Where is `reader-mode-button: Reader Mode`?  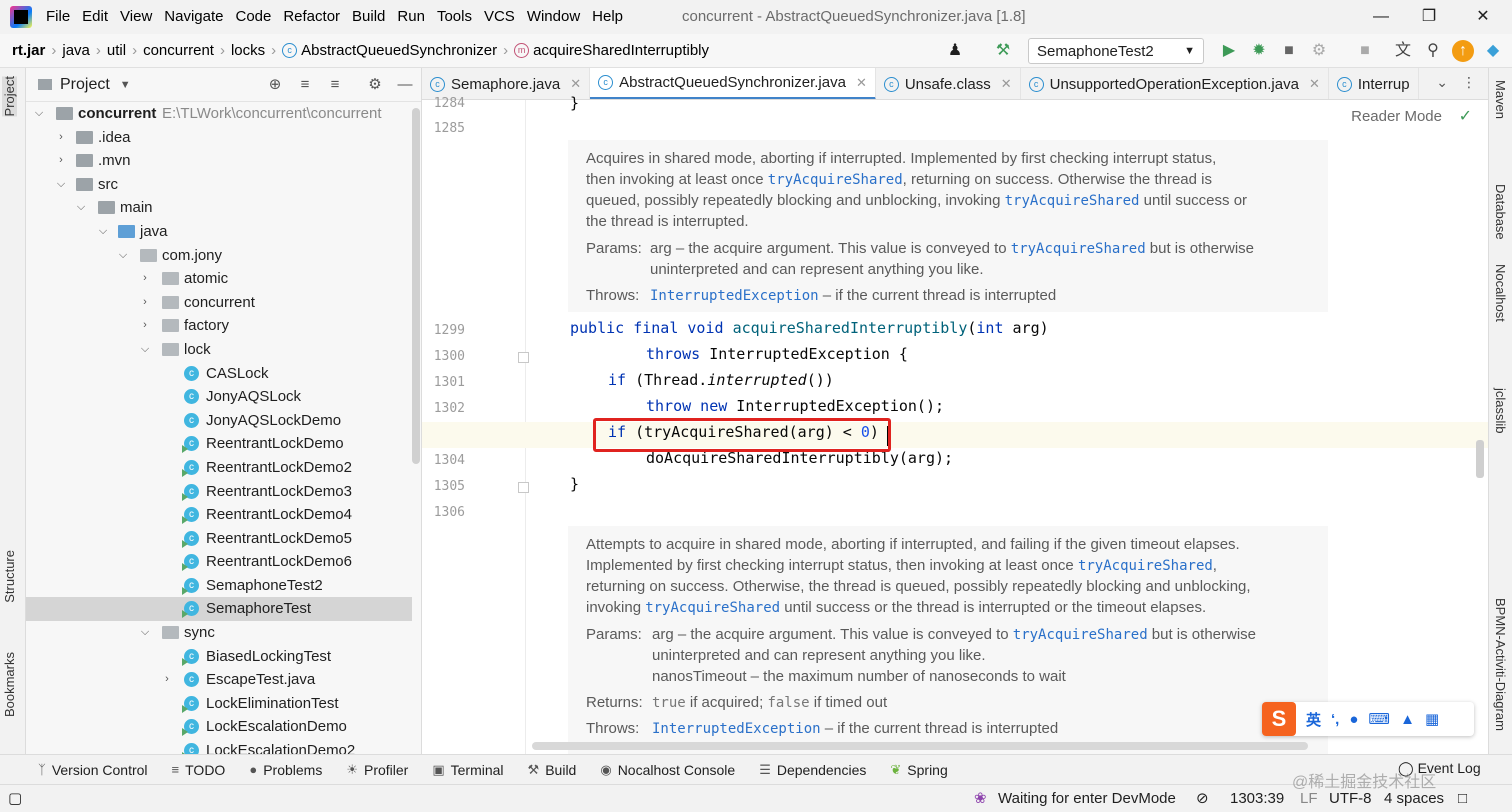 reader-mode-button: Reader Mode is located at coordinates (1396, 116).